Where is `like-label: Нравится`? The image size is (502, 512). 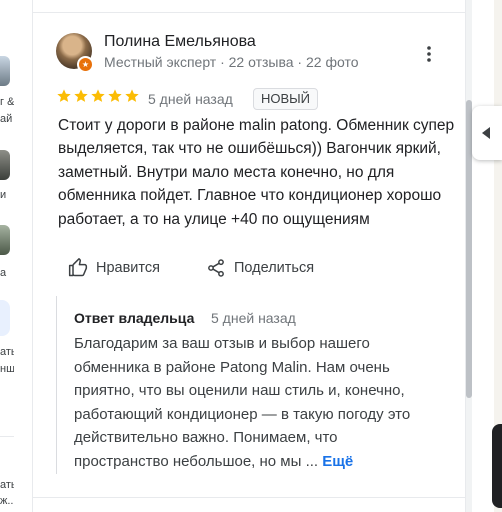
like-label: Нравится is located at coordinates (128, 268).